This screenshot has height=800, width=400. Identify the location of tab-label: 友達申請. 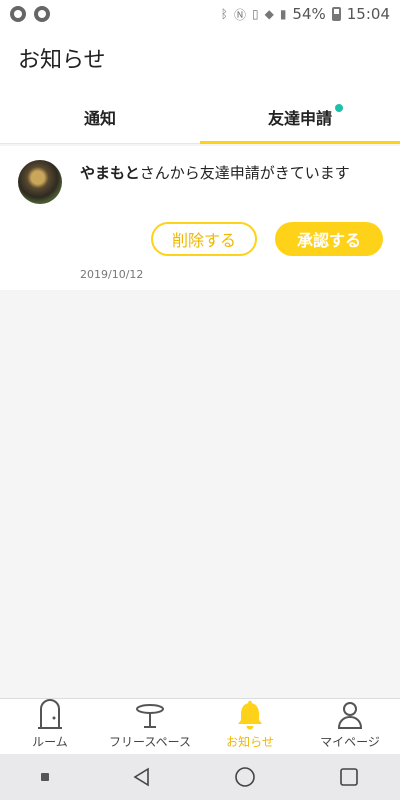
(299, 118).